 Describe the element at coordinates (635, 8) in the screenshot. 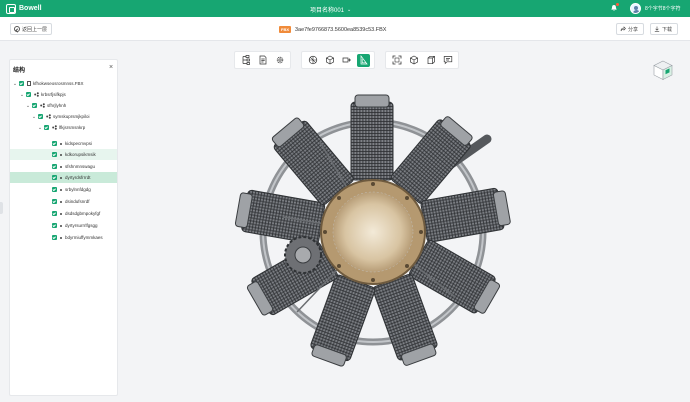

I see `user-avatar` at that location.